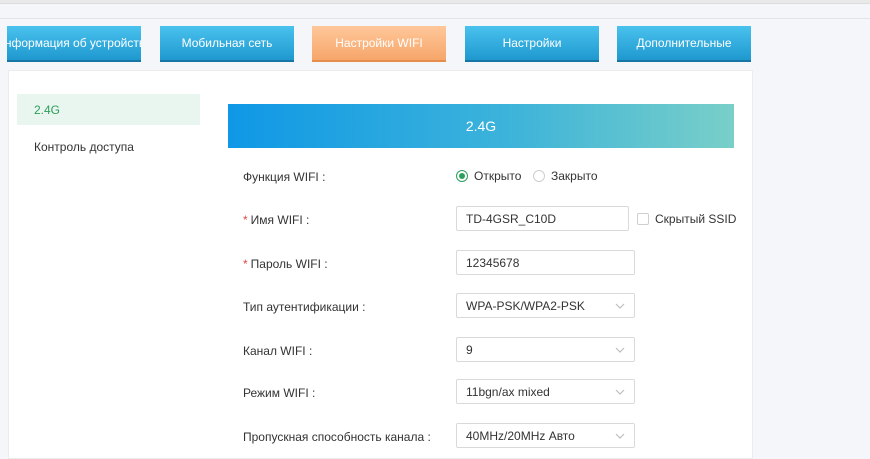 The height and width of the screenshot is (459, 870). What do you see at coordinates (462, 176) in the screenshot?
I see `radio-checked-icon` at bounding box center [462, 176].